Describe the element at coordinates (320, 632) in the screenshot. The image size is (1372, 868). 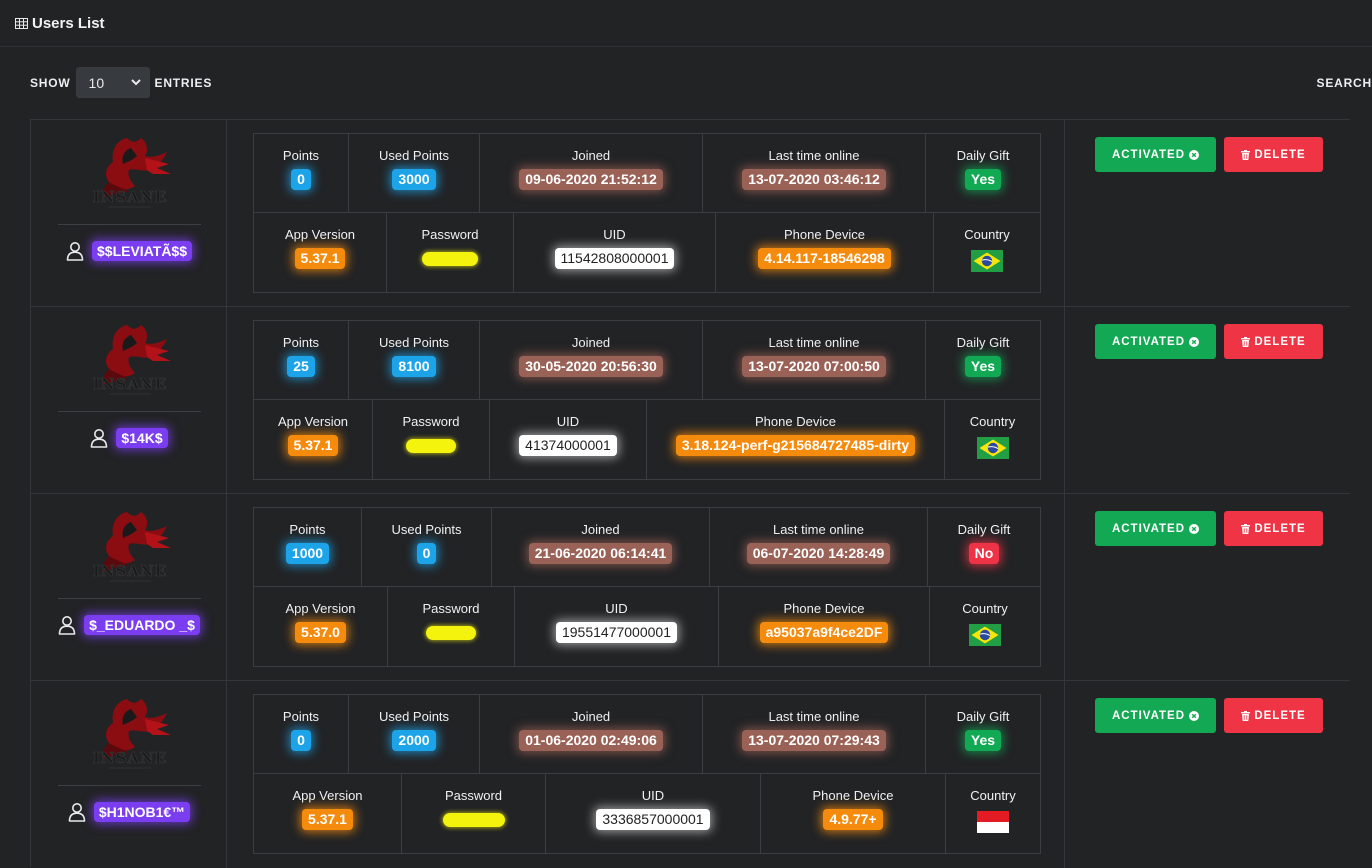
I see `app-version-badge: 5.37.0` at that location.